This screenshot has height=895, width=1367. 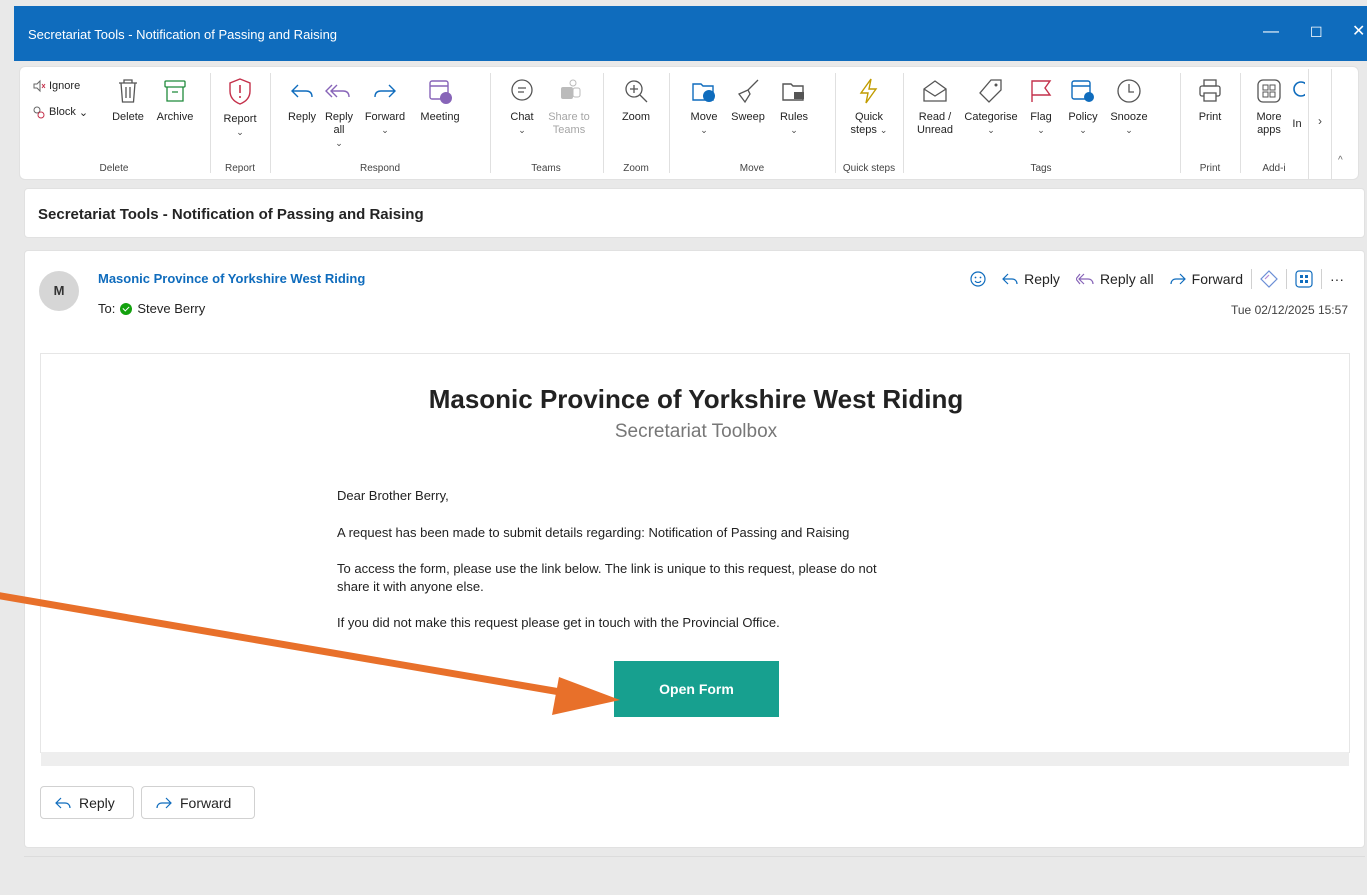 I want to click on report-group: Report ⌄ Report, so click(x=240, y=123).